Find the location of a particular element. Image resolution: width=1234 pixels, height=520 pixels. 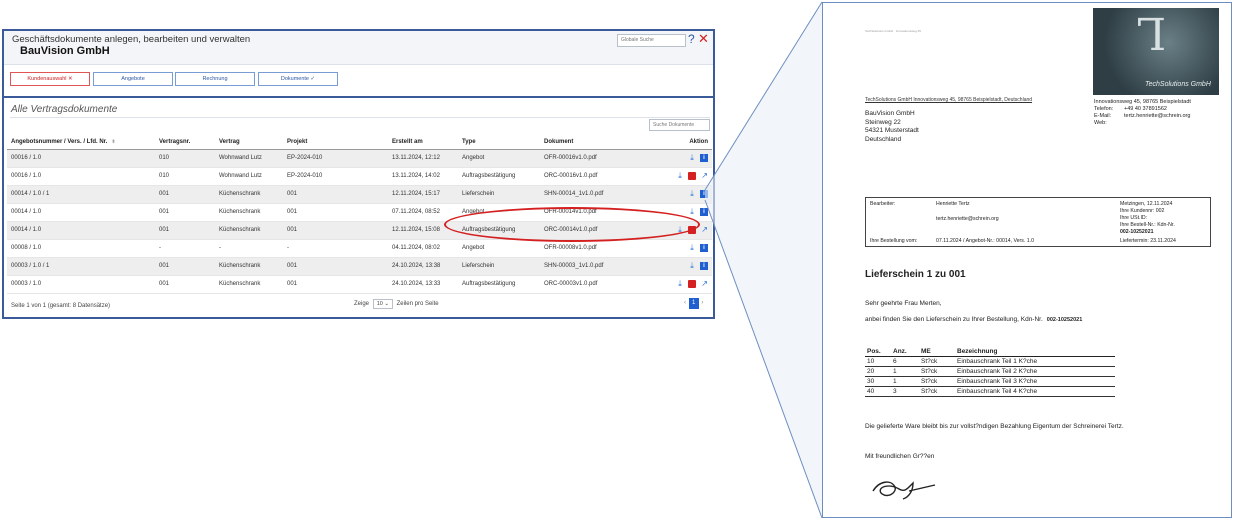

help-icon: ? is located at coordinates (691, 39).